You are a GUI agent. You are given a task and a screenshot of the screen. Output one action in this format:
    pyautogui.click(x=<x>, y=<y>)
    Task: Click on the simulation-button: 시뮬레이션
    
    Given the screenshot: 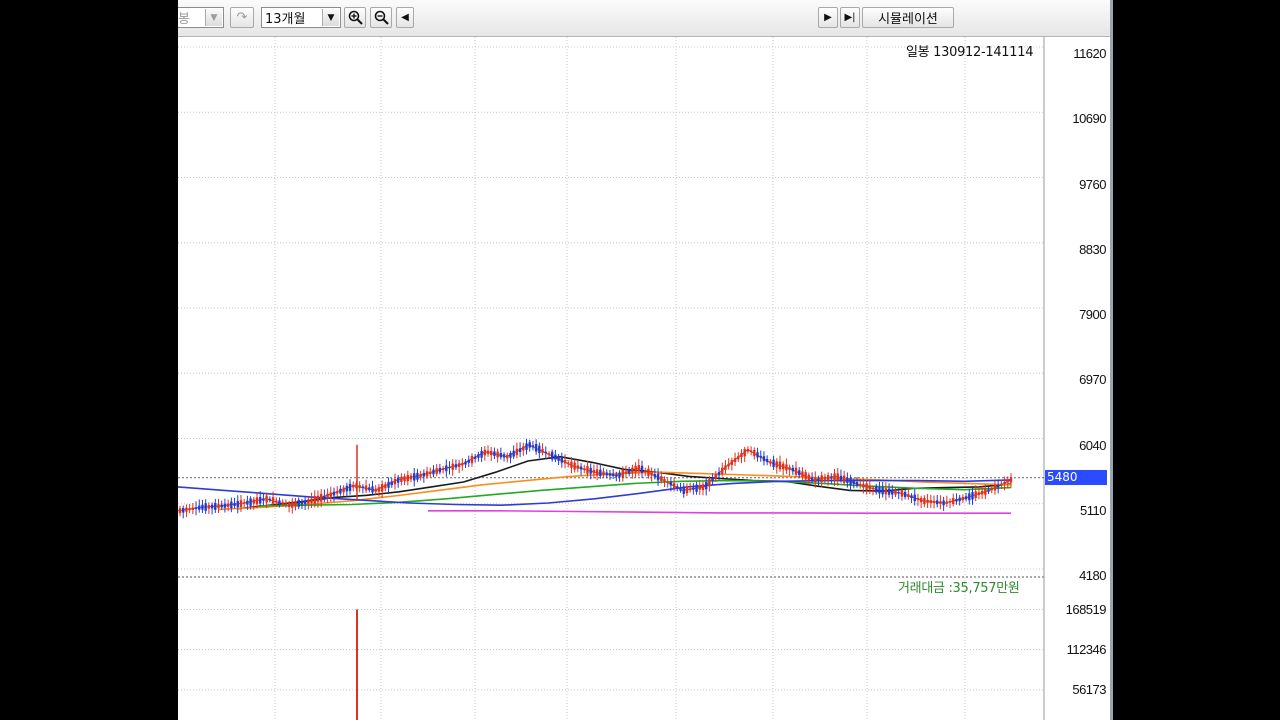 What is the action you would take?
    pyautogui.click(x=908, y=17)
    